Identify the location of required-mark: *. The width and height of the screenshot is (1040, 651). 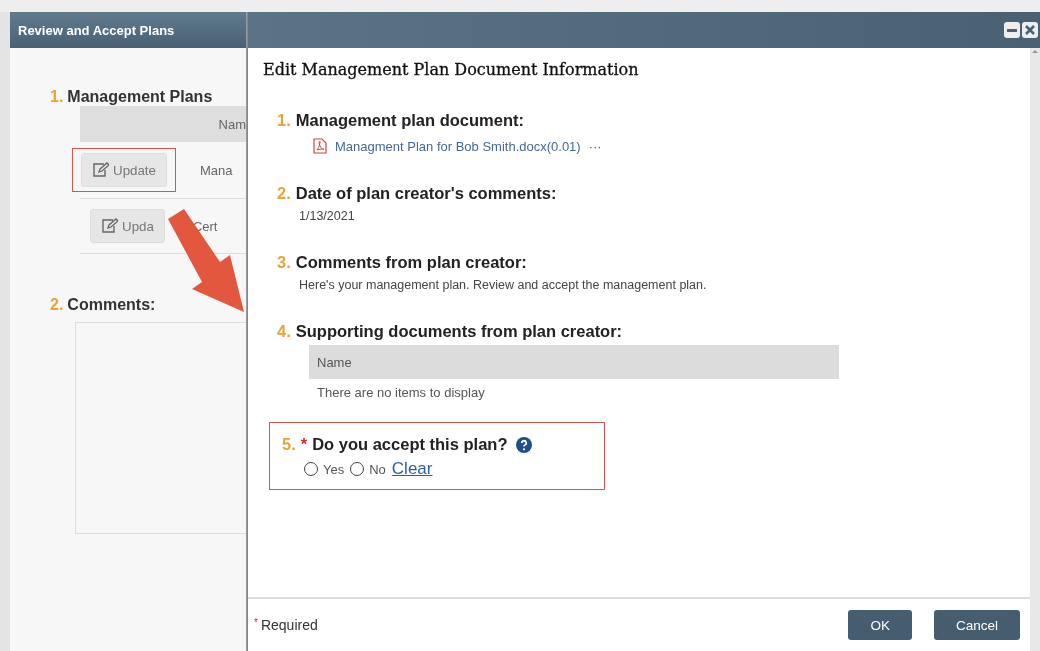
(304, 444).